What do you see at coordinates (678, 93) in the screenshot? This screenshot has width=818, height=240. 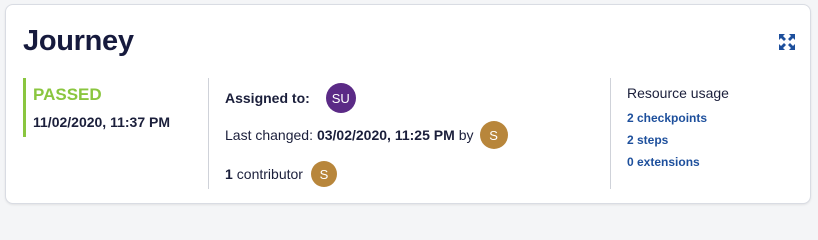 I see `resource-usage-title: Resource usage` at bounding box center [678, 93].